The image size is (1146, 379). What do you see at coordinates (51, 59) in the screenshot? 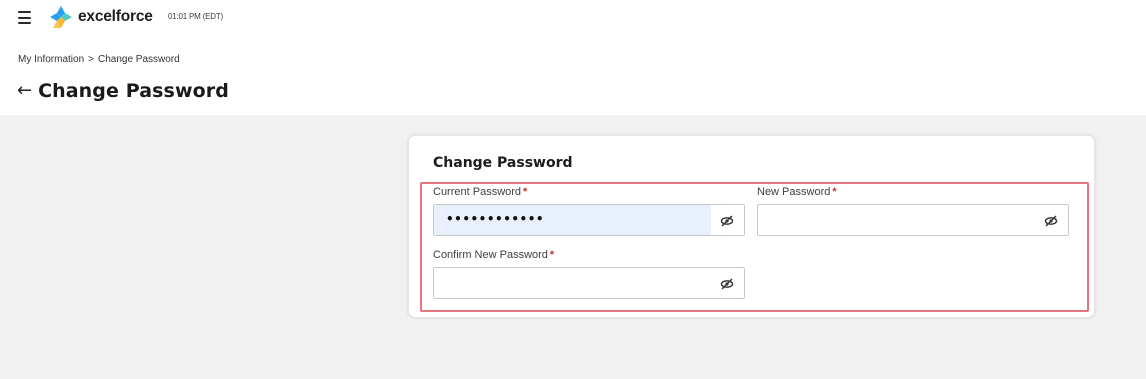
I see `breadcrumb-my-information: My Information` at bounding box center [51, 59].